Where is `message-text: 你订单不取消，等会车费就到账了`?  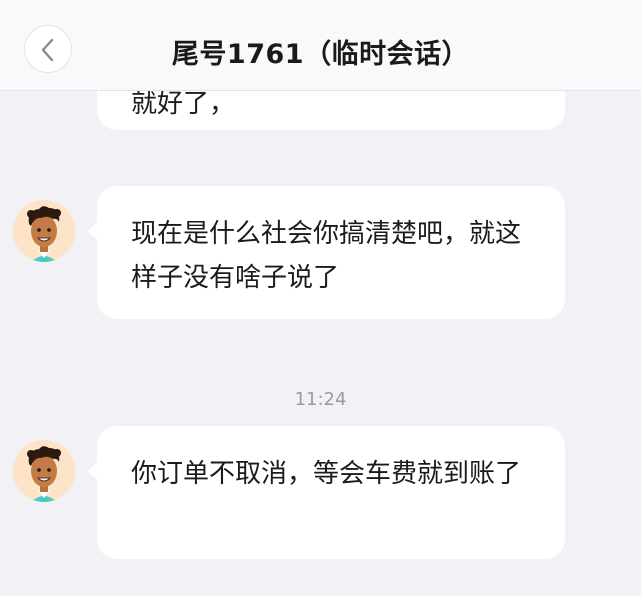 message-text: 你订单不取消，等会车费就到账了 is located at coordinates (326, 474).